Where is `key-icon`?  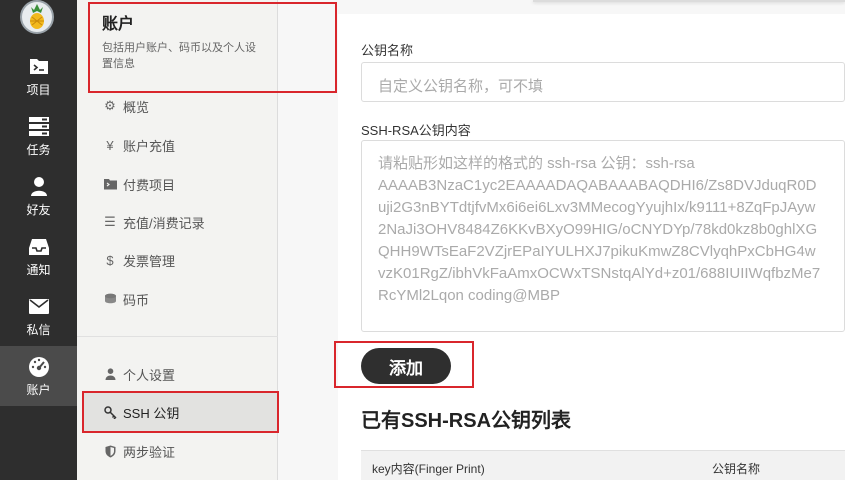
key-icon is located at coordinates (110, 412).